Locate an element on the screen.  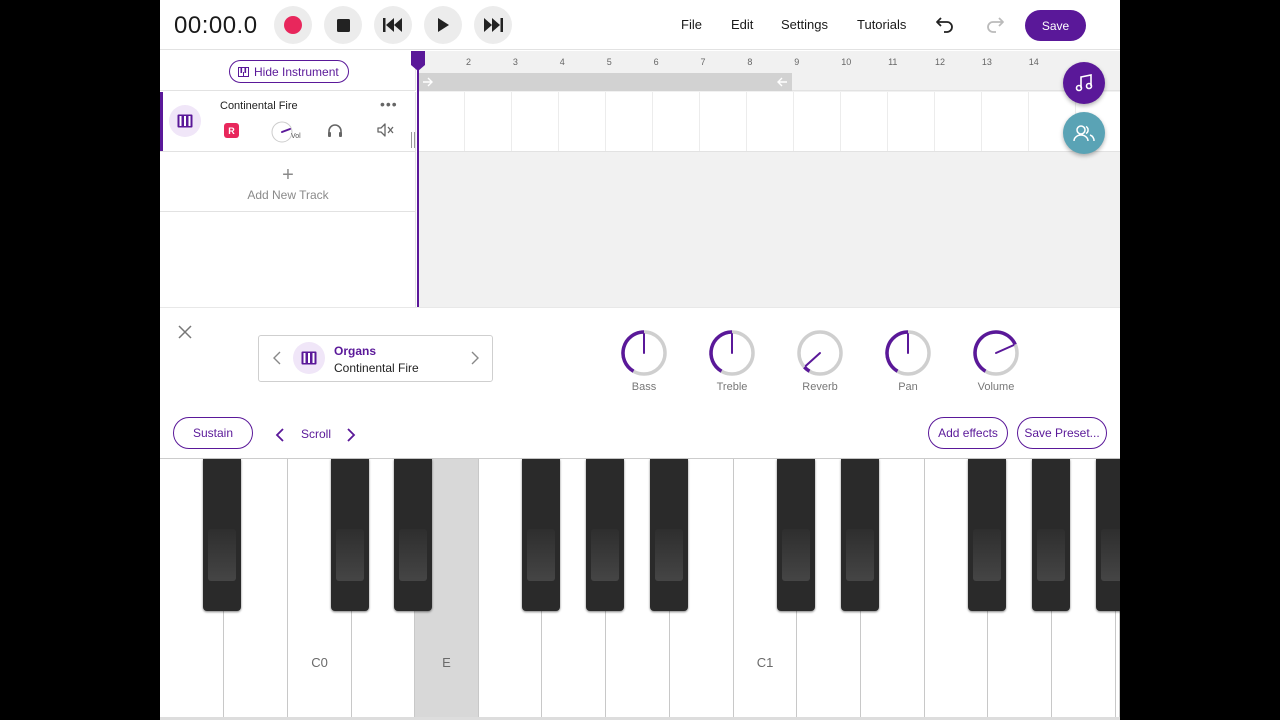
play-icon is located at coordinates (443, 25).